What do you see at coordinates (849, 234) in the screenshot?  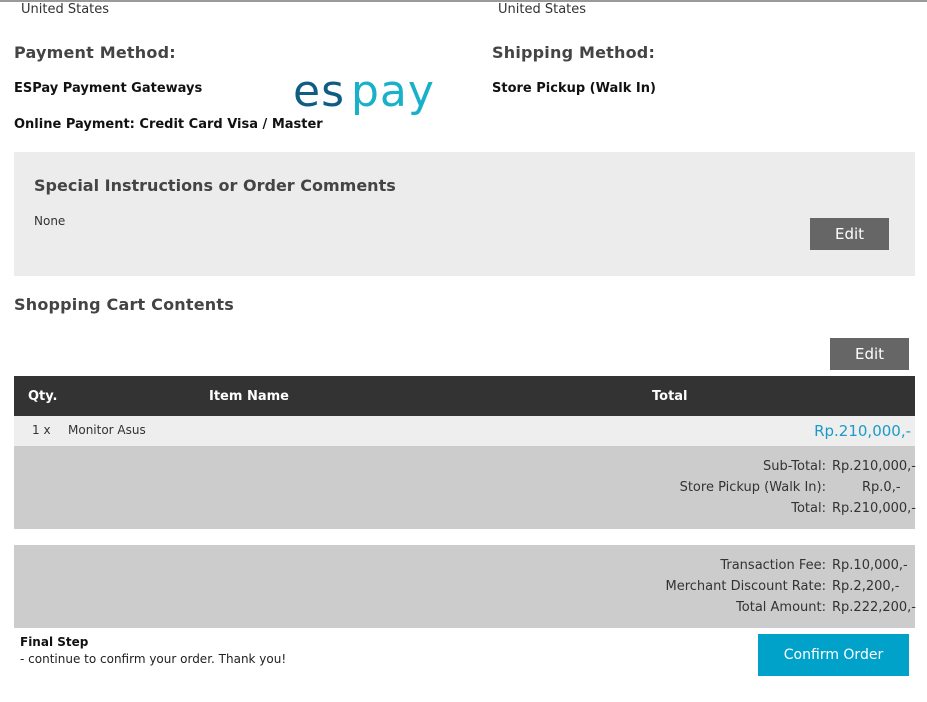 I see `edit-comments-button: Edit` at bounding box center [849, 234].